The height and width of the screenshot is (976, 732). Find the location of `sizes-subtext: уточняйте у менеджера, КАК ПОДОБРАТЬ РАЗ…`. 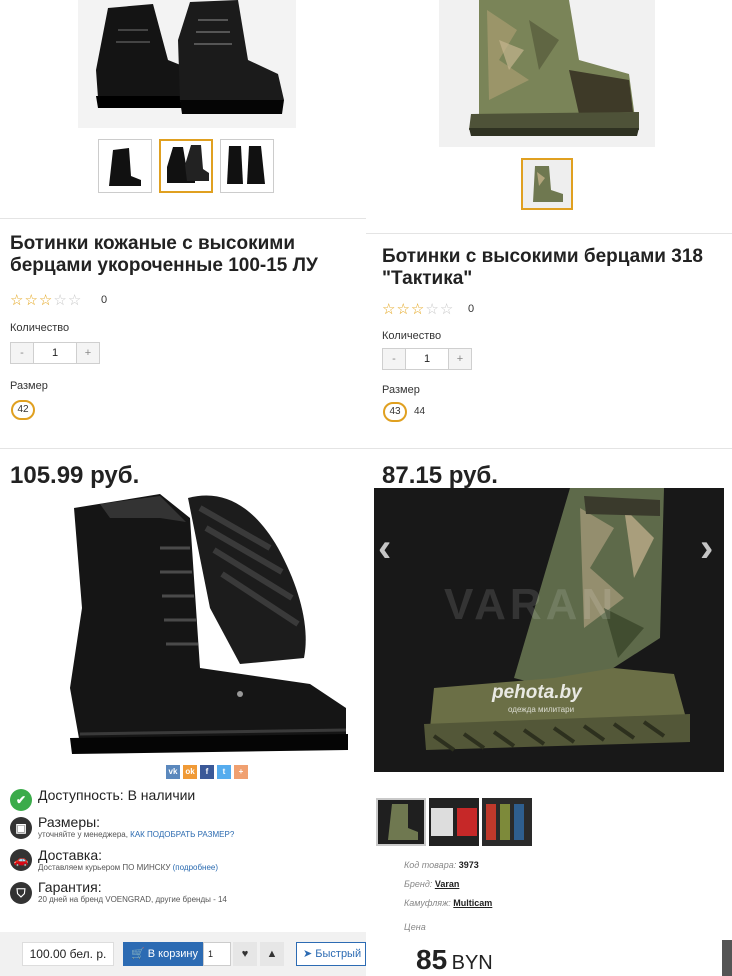

sizes-subtext: уточняйте у менеджера, КАК ПОДОБРАТЬ РАЗ… is located at coordinates (136, 834).